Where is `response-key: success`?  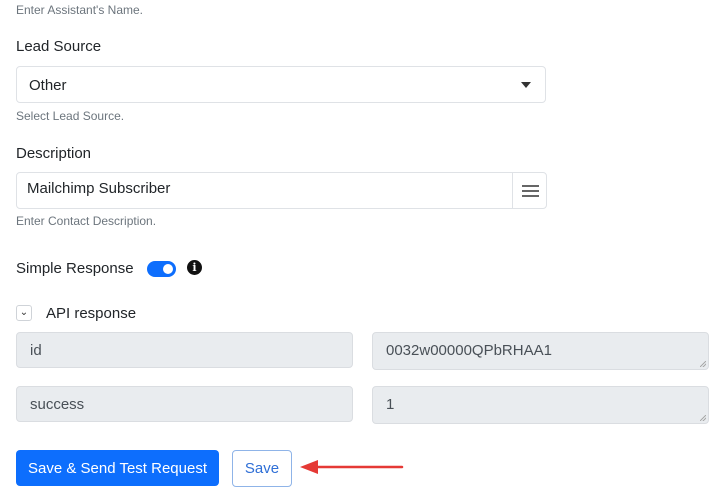 response-key: success is located at coordinates (57, 404).